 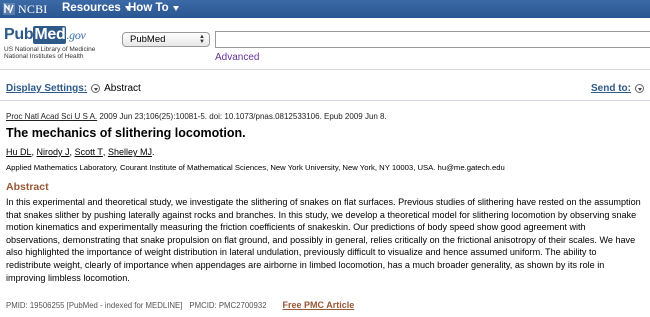 What do you see at coordinates (325, 100) in the screenshot?
I see `settings-divider` at bounding box center [325, 100].